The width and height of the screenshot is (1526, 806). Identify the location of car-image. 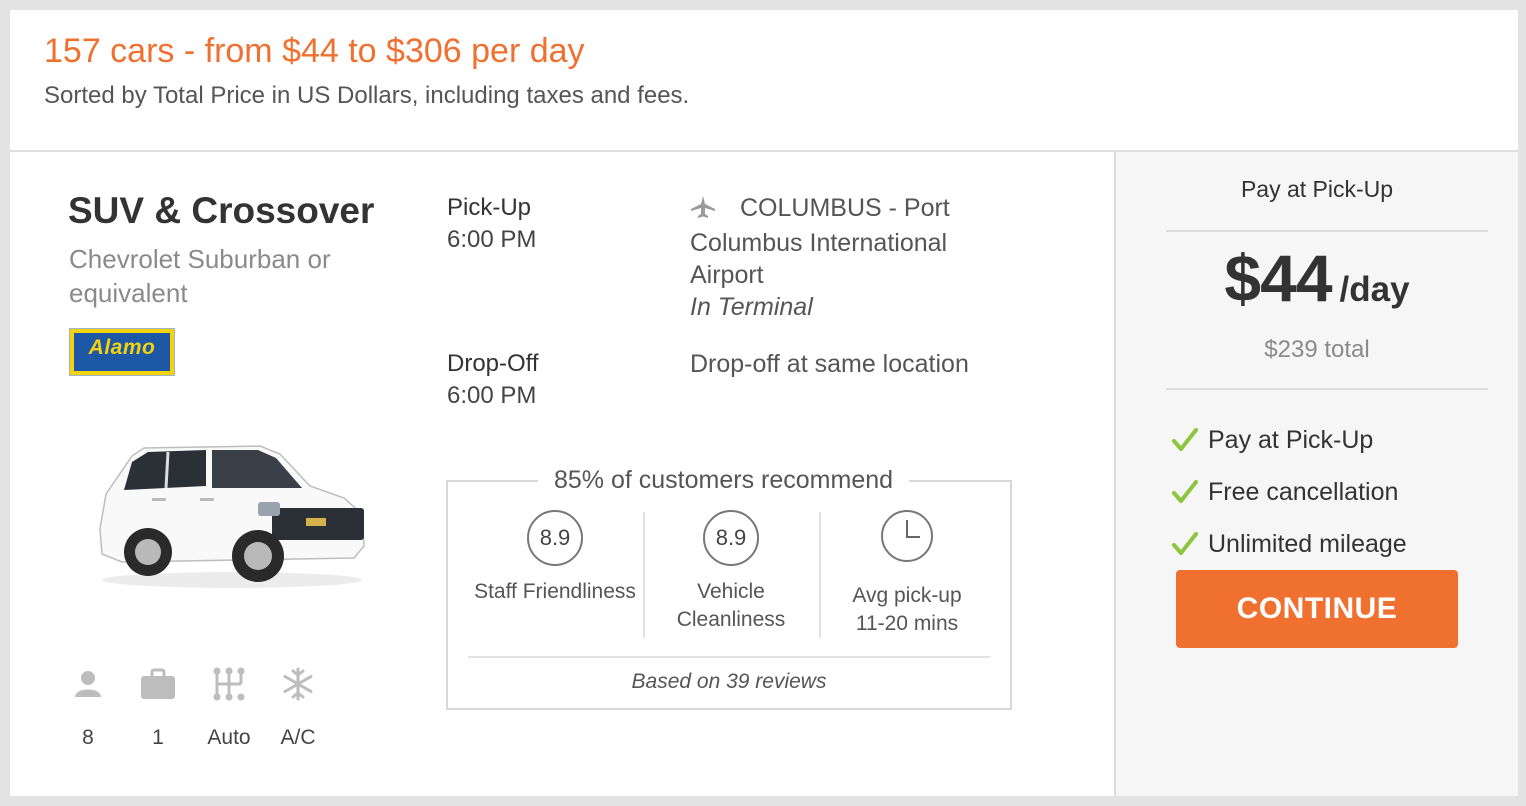
(232, 516).